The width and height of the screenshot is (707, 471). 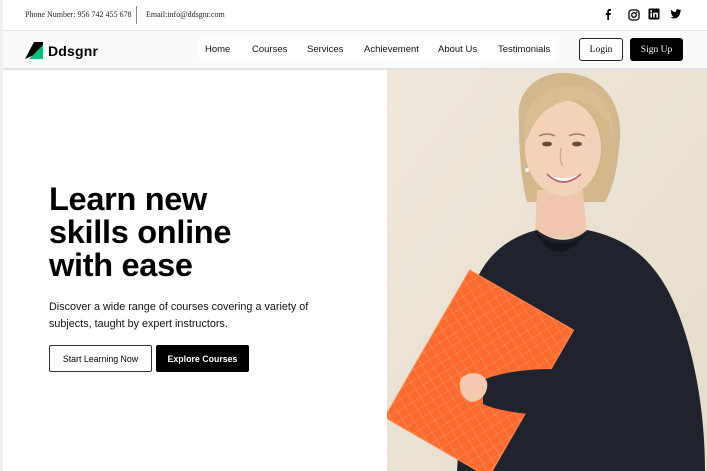 What do you see at coordinates (100, 358) in the screenshot?
I see `start-learning-button: Start Learning Now` at bounding box center [100, 358].